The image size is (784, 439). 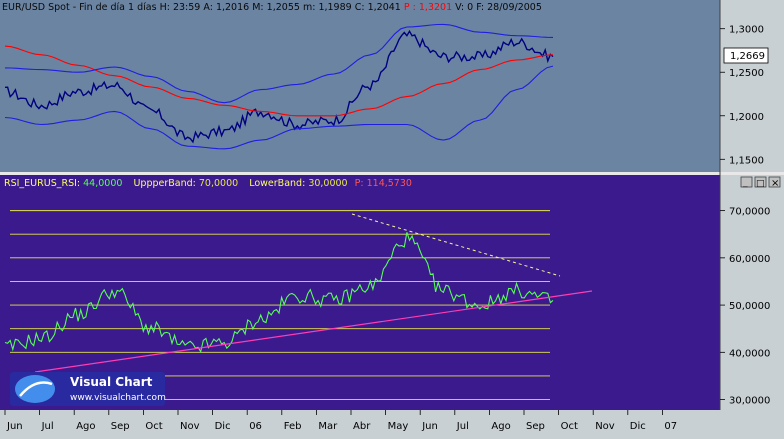 What do you see at coordinates (749, 259) in the screenshot?
I see `rsi-y-tick-label: 60,0000` at bounding box center [749, 259].